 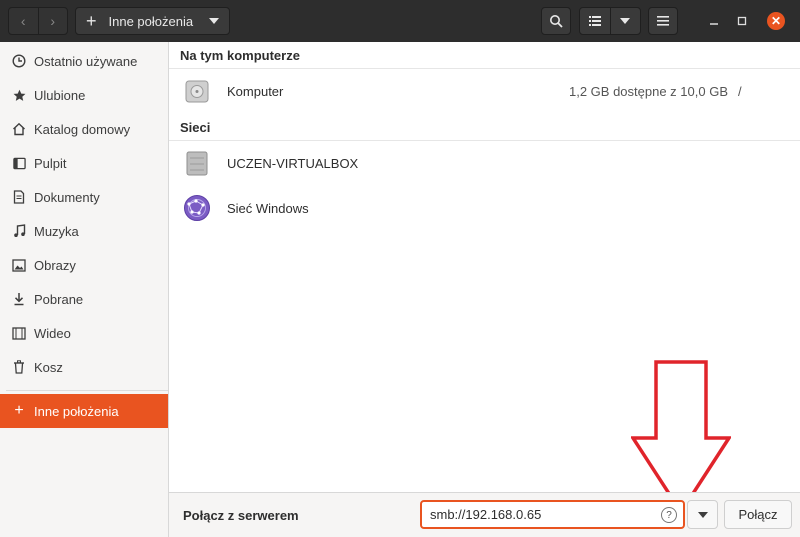 I want to click on view-options-dropdown, so click(x=625, y=21).